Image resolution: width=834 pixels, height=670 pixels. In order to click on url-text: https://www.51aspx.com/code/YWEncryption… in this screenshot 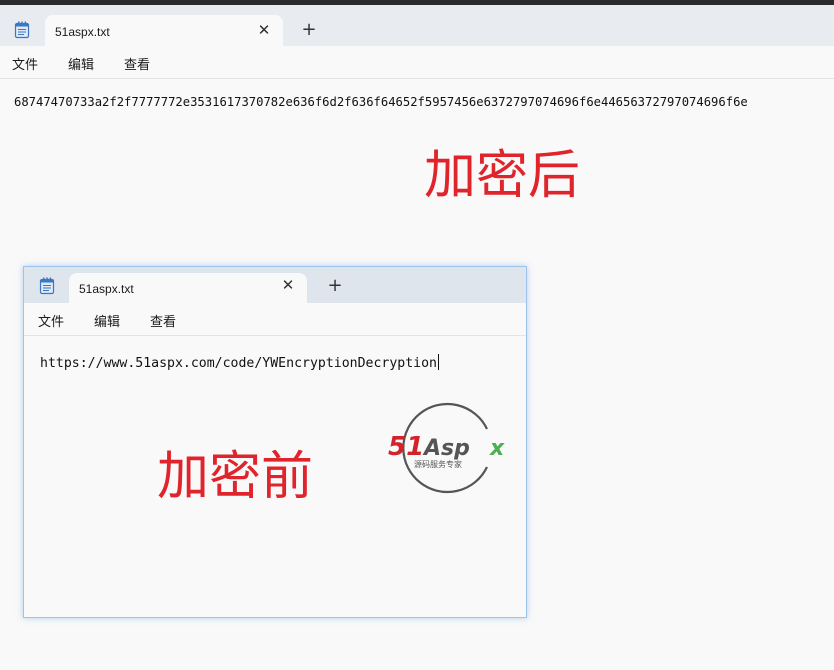, I will do `click(238, 363)`.